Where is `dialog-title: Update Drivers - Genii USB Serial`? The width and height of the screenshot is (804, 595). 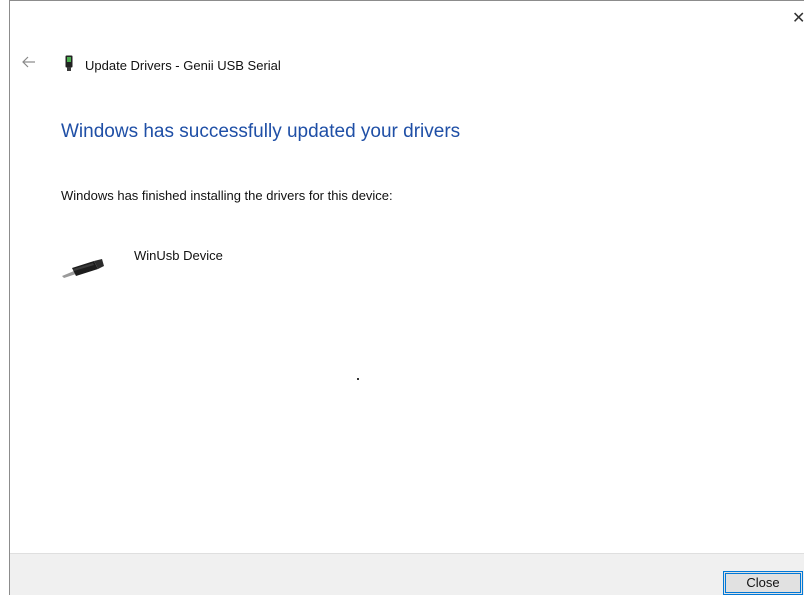 dialog-title: Update Drivers - Genii USB Serial is located at coordinates (183, 65).